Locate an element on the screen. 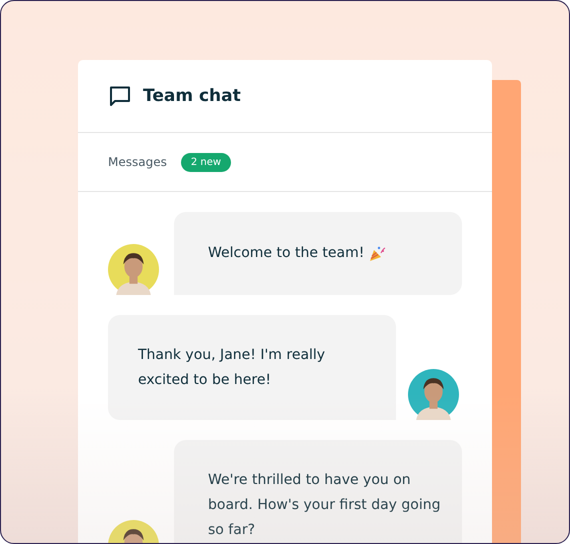 The width and height of the screenshot is (570, 544). message-bubble: Welcome to the team! is located at coordinates (318, 253).